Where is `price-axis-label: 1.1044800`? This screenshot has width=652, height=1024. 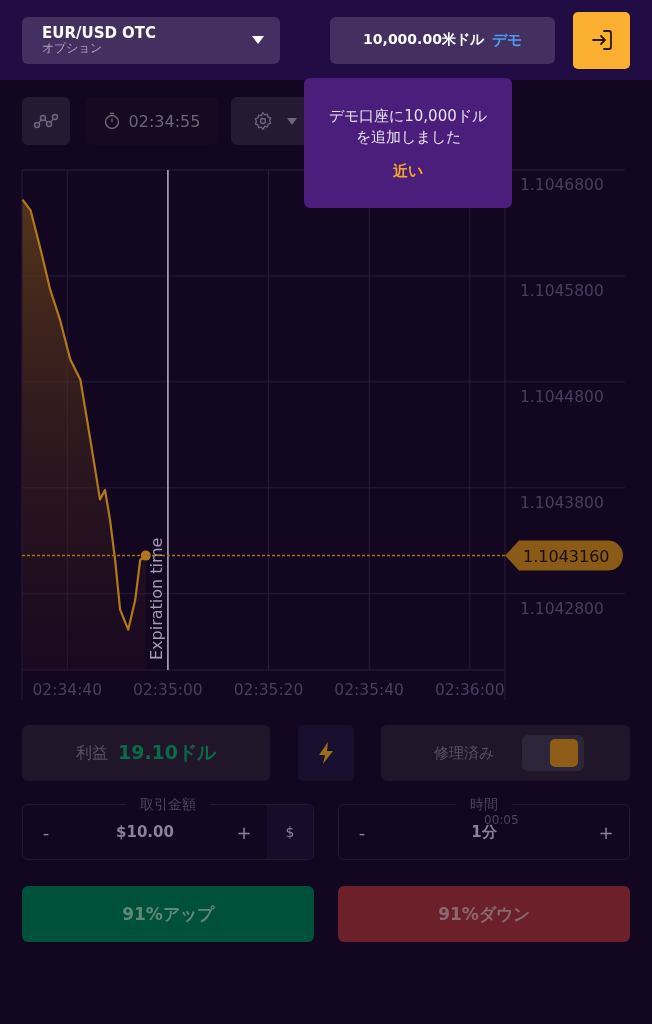 price-axis-label: 1.1044800 is located at coordinates (562, 396).